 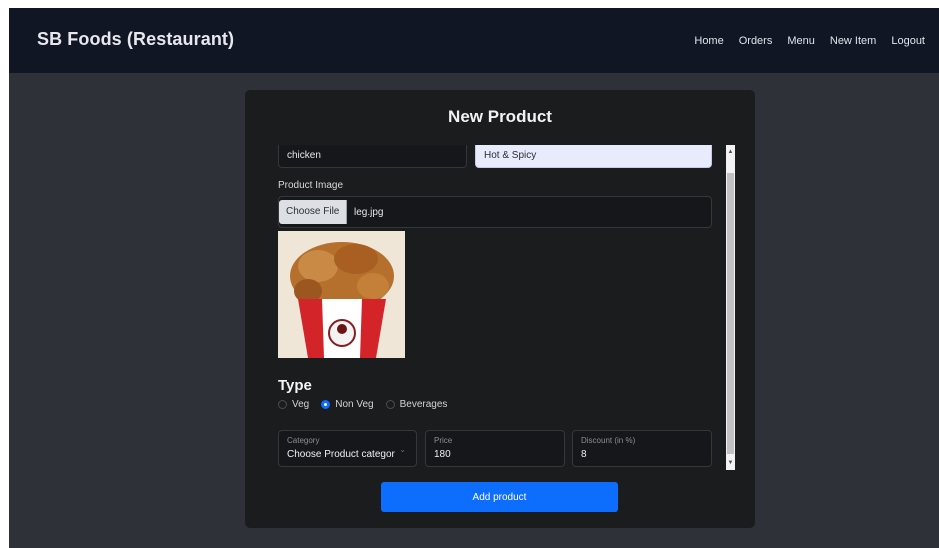 I want to click on nav-link-menu: Menu, so click(x=801, y=41).